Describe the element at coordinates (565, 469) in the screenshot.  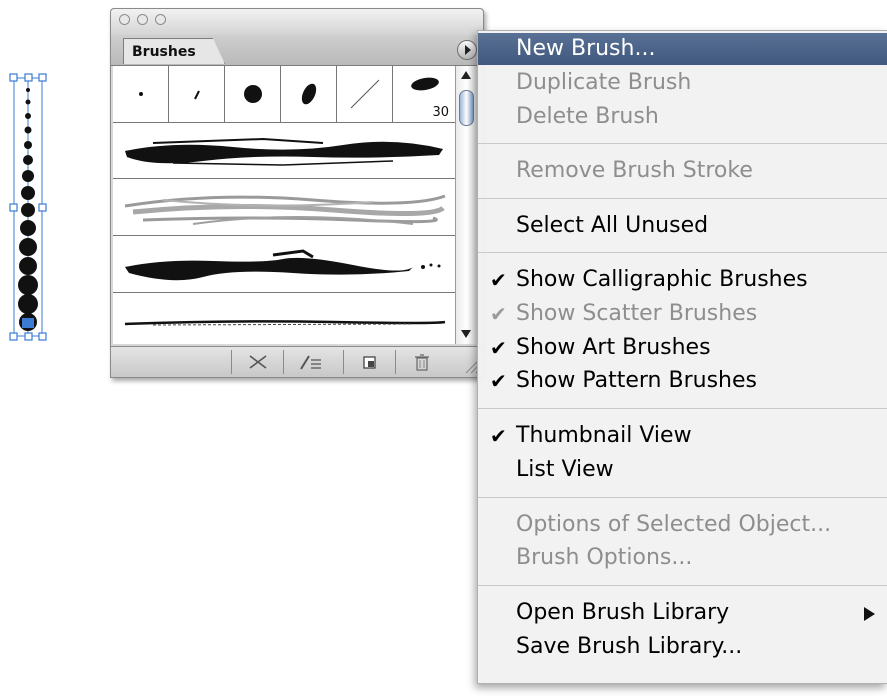
I see `menu-item-label: List View` at that location.